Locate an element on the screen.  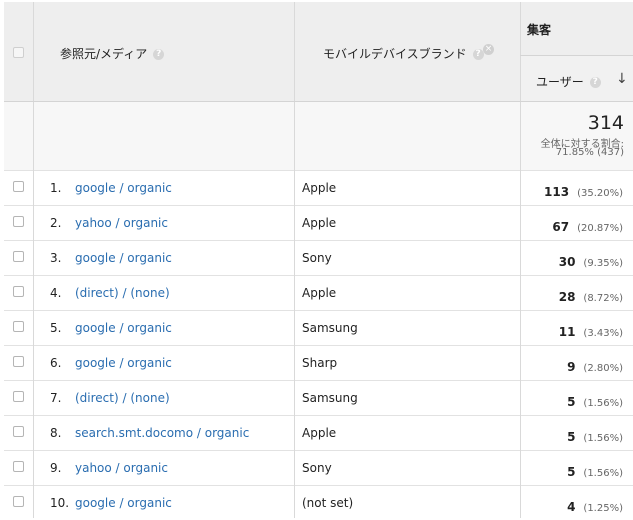
users-cell: 30 (9.35%) is located at coordinates (573, 260).